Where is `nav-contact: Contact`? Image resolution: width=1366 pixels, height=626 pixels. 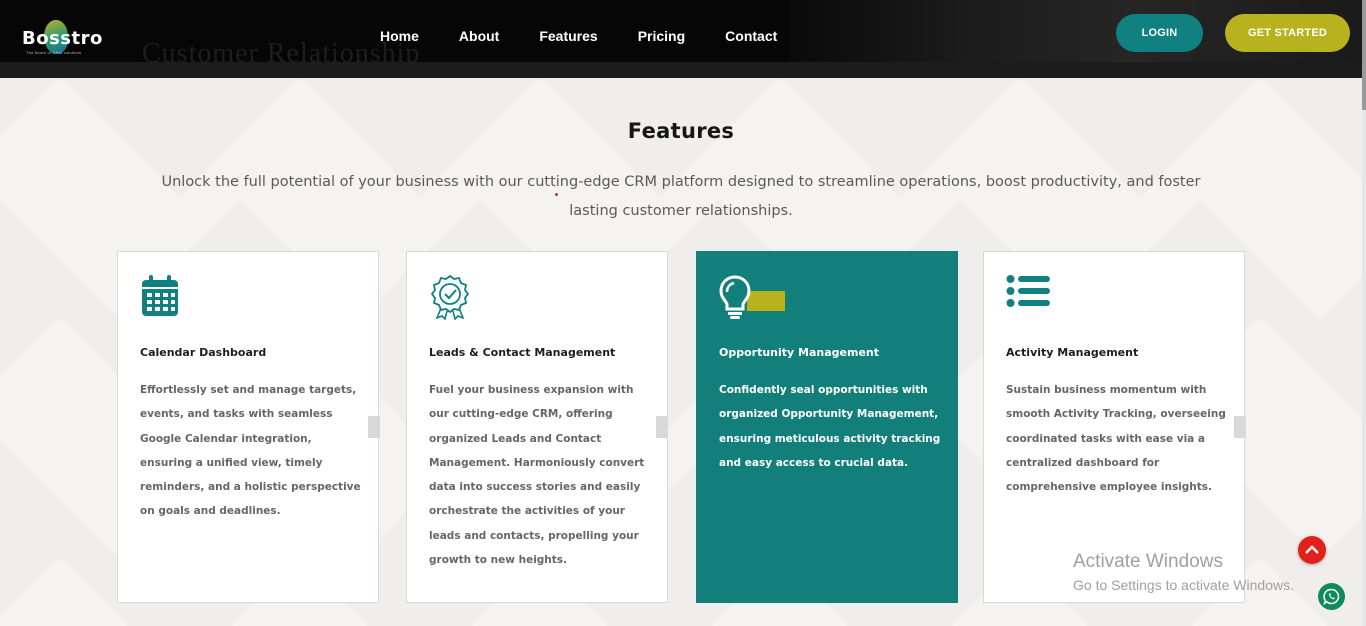
nav-contact: Contact is located at coordinates (751, 36).